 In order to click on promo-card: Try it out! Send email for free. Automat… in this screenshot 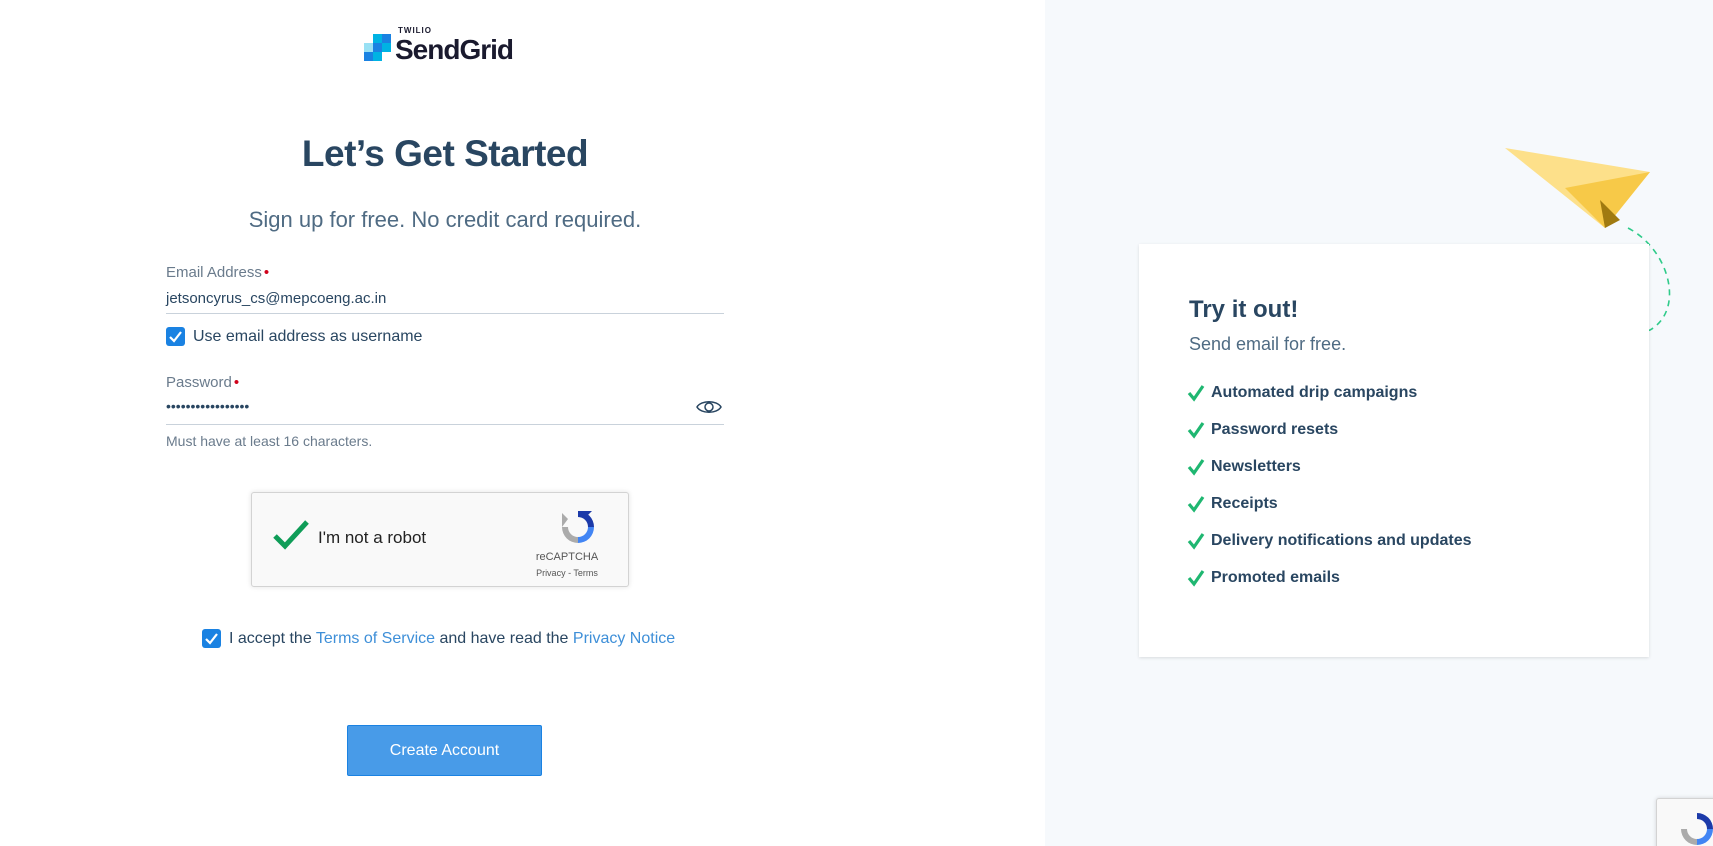, I will do `click(1394, 450)`.